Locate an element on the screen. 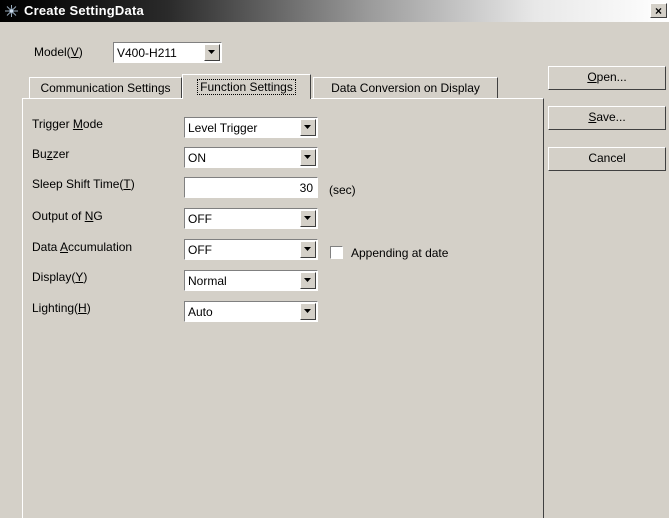  sleep-shift-time-input: 30 is located at coordinates (251, 187).